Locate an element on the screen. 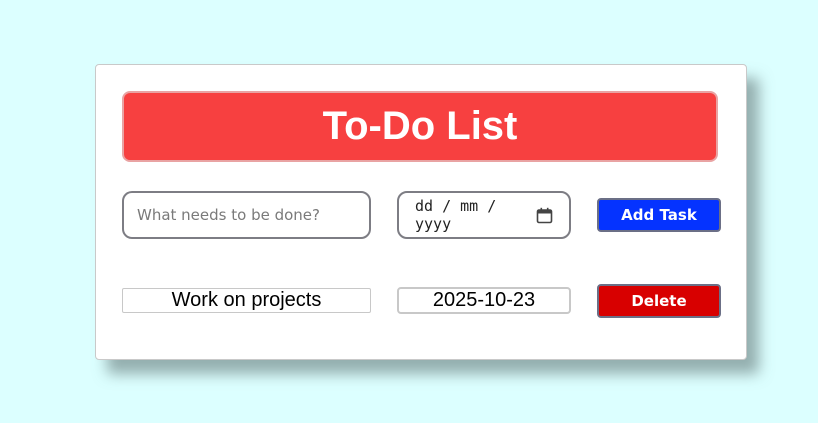 The width and height of the screenshot is (818, 423). task-text: Work on projects is located at coordinates (246, 300).